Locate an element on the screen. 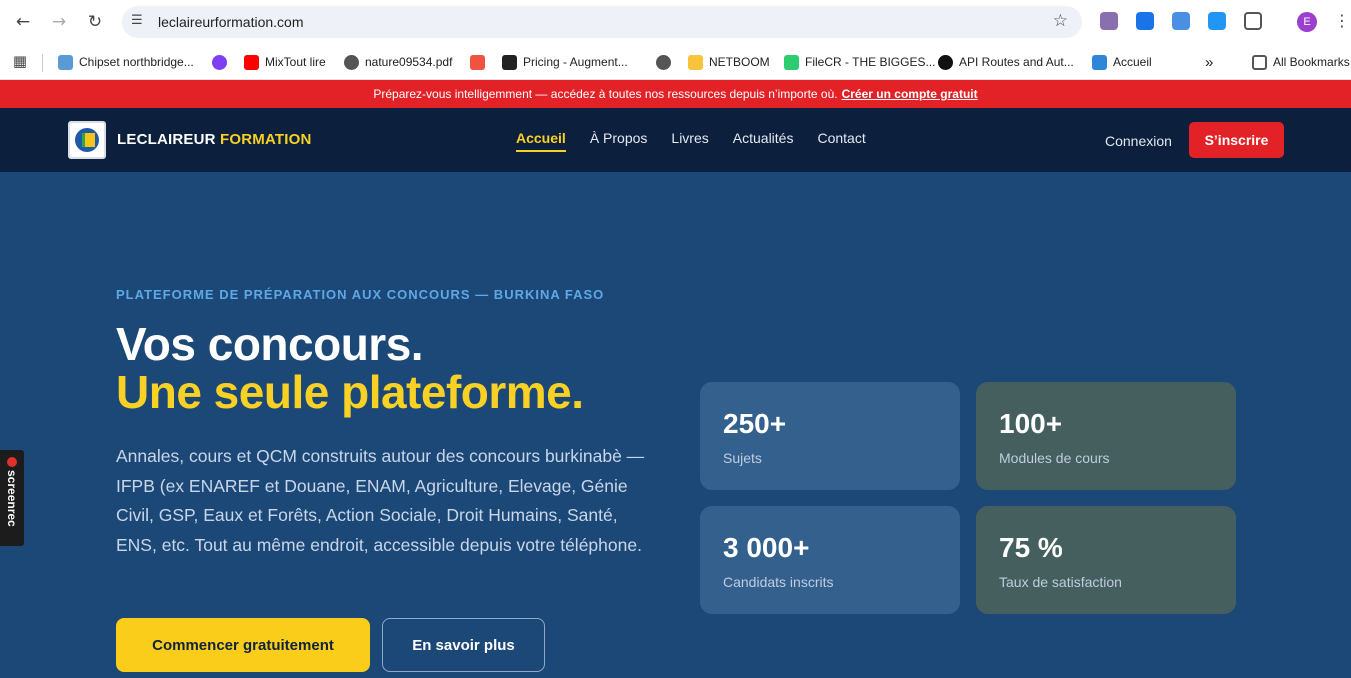  folder-icon is located at coordinates (1259, 62).